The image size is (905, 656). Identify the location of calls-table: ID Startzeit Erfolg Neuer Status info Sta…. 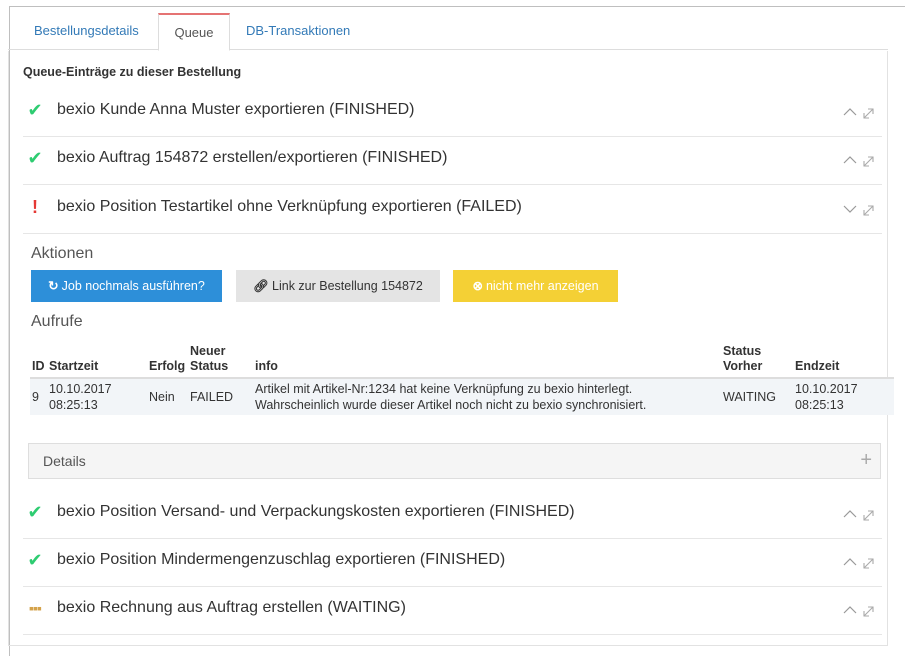
(462, 378).